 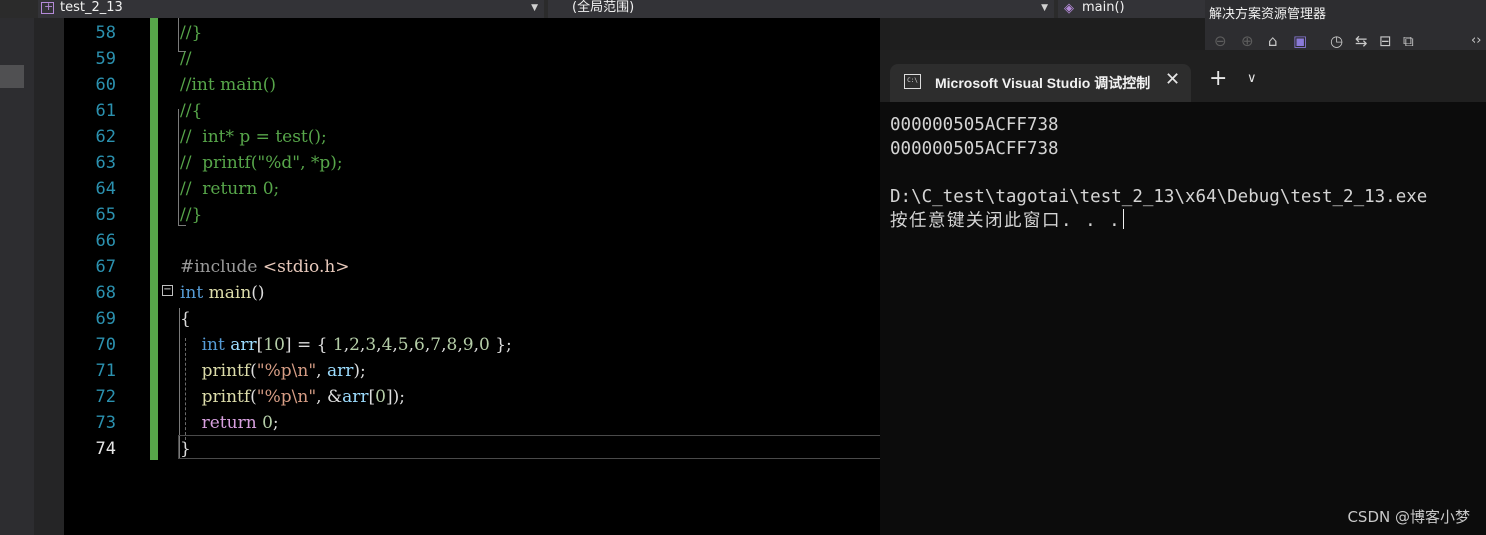 I want to click on project-dropdown: test_2_13 ▼, so click(x=291, y=9).